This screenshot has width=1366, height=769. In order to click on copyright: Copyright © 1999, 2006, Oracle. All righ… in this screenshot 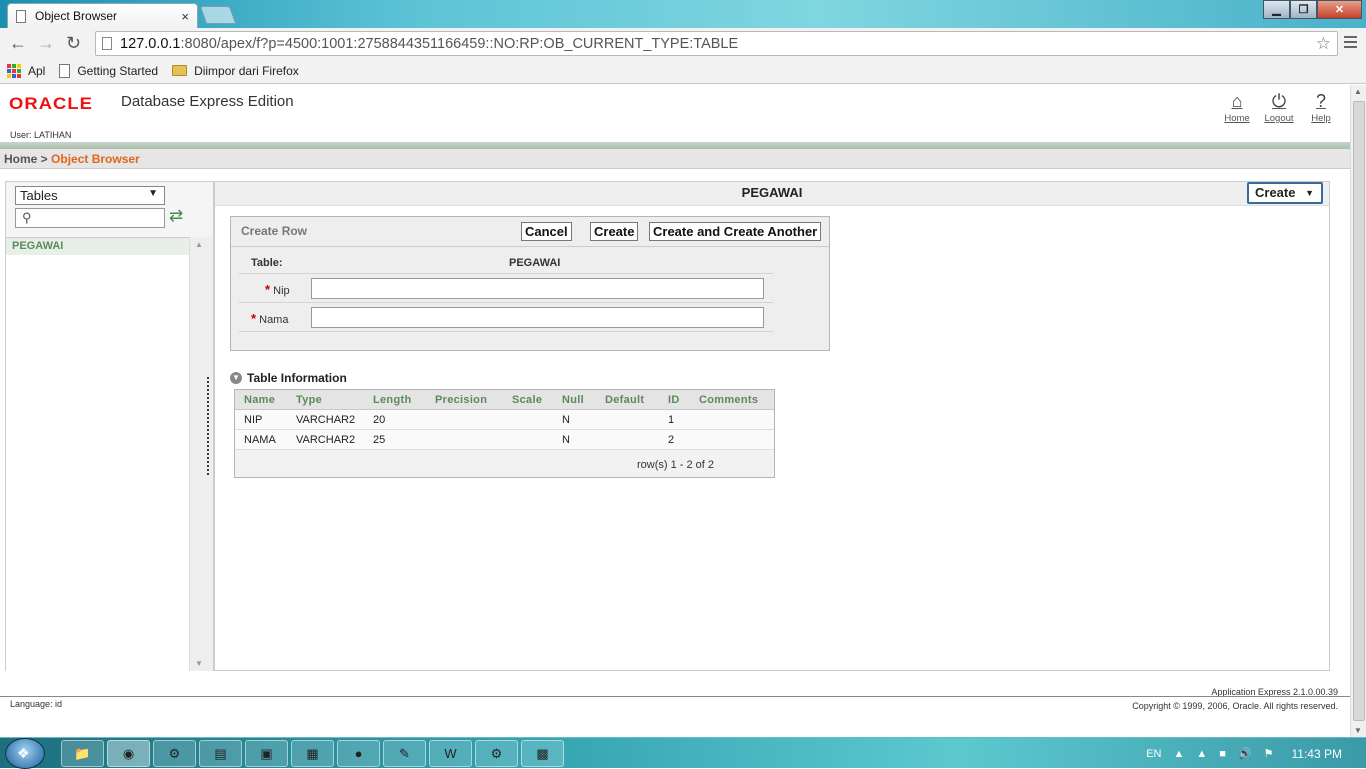, I will do `click(1235, 706)`.